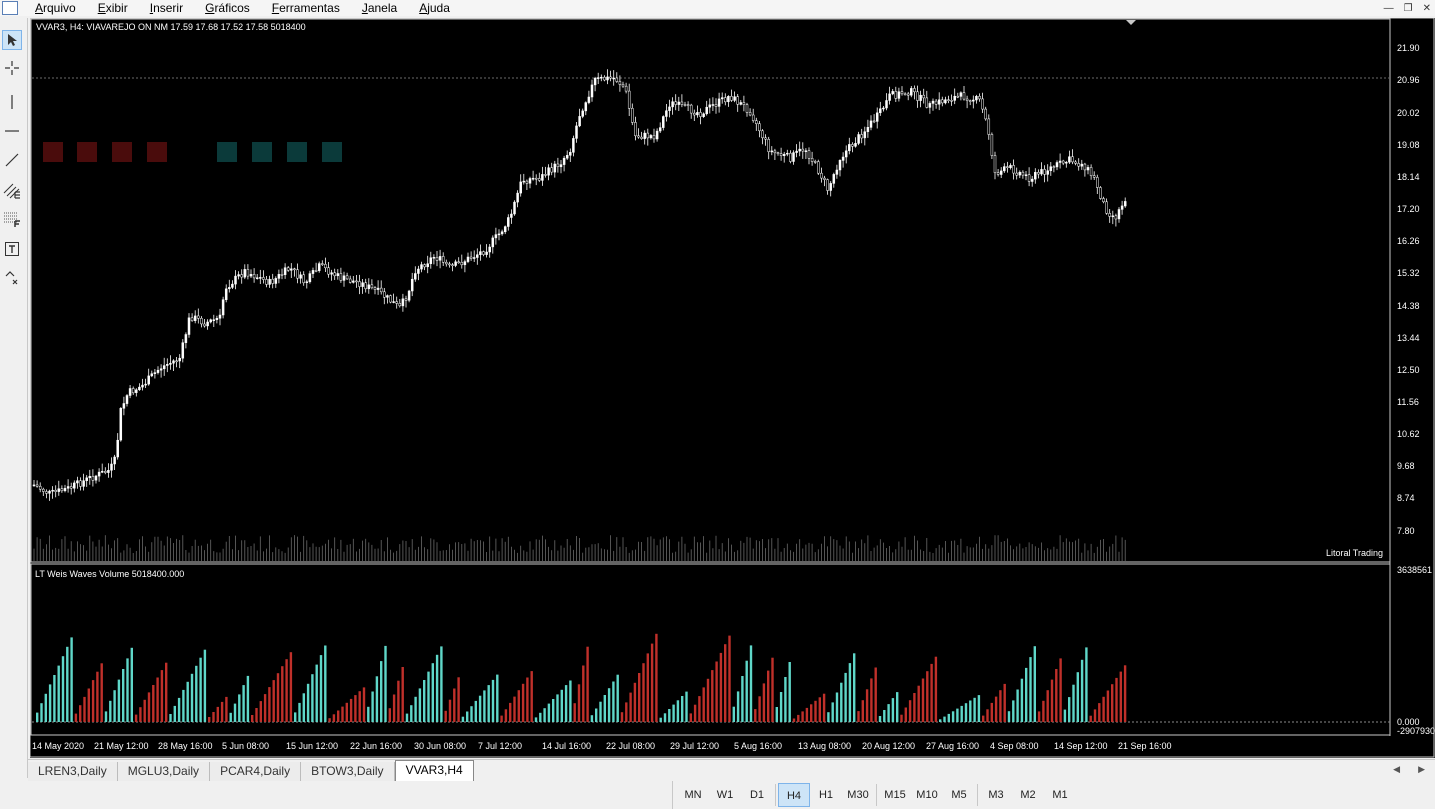 This screenshot has width=1435, height=809. What do you see at coordinates (306, 8) in the screenshot?
I see `menu-ferramentas: Ferramentas` at bounding box center [306, 8].